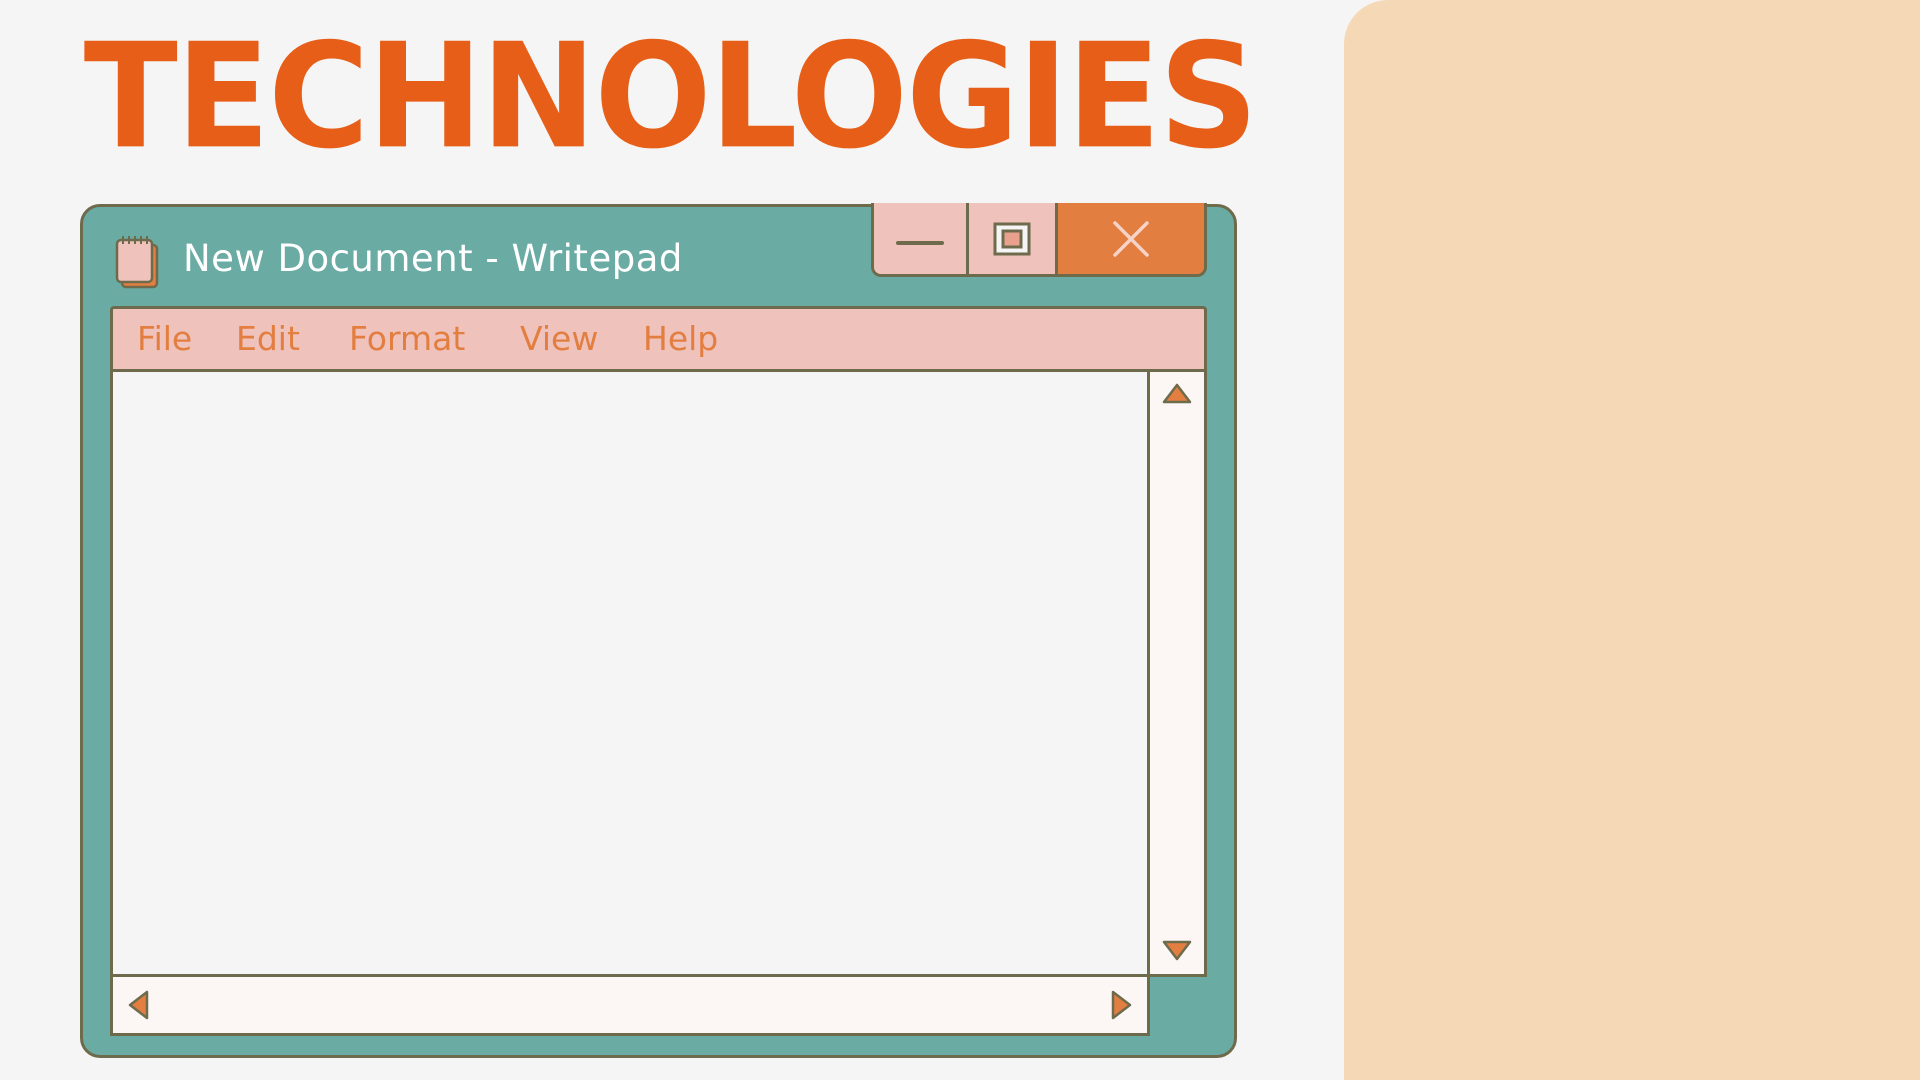 The image size is (1920, 1080). Describe the element at coordinates (921, 238) in the screenshot. I see `minimize-button` at that location.